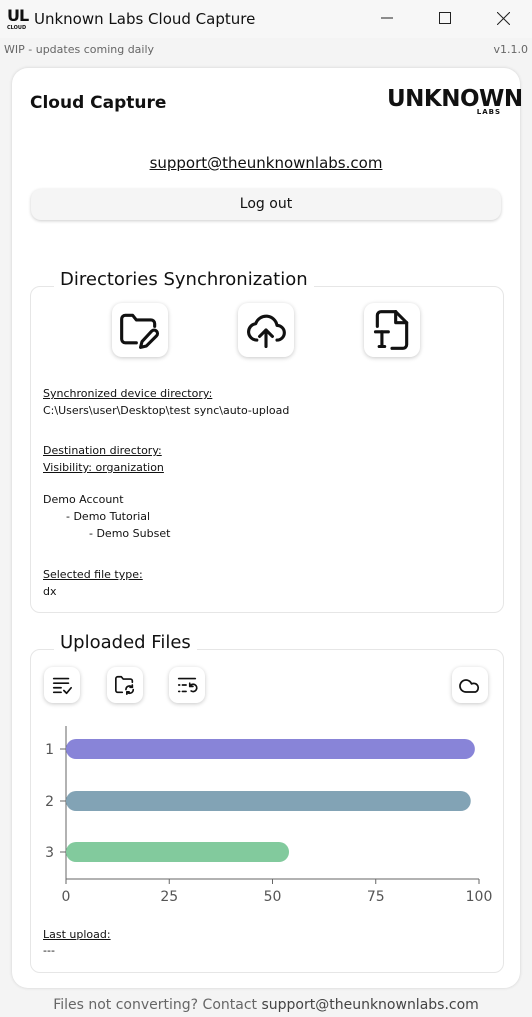 The width and height of the screenshot is (532, 1017). Describe the element at coordinates (49, 950) in the screenshot. I see `last-upload-value: ---` at that location.